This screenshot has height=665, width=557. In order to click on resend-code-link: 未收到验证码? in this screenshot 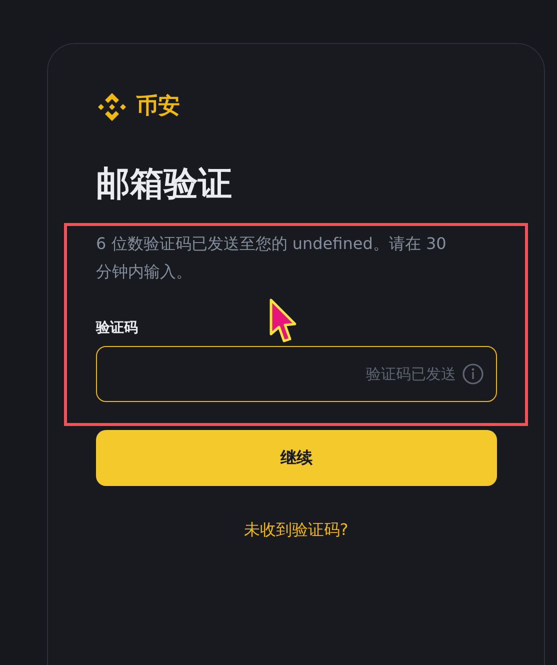, I will do `click(296, 530)`.